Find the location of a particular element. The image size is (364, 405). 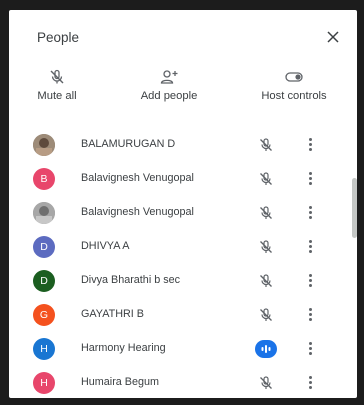

participant-name: Divya Bharathi b sec is located at coordinates (131, 280).